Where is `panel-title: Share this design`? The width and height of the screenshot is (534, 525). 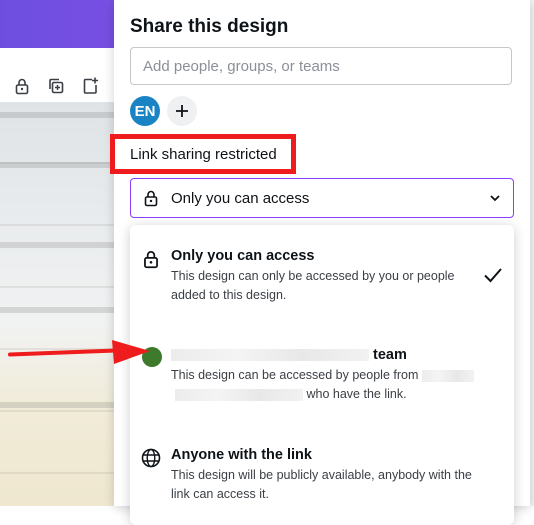
panel-title: Share this design is located at coordinates (209, 26).